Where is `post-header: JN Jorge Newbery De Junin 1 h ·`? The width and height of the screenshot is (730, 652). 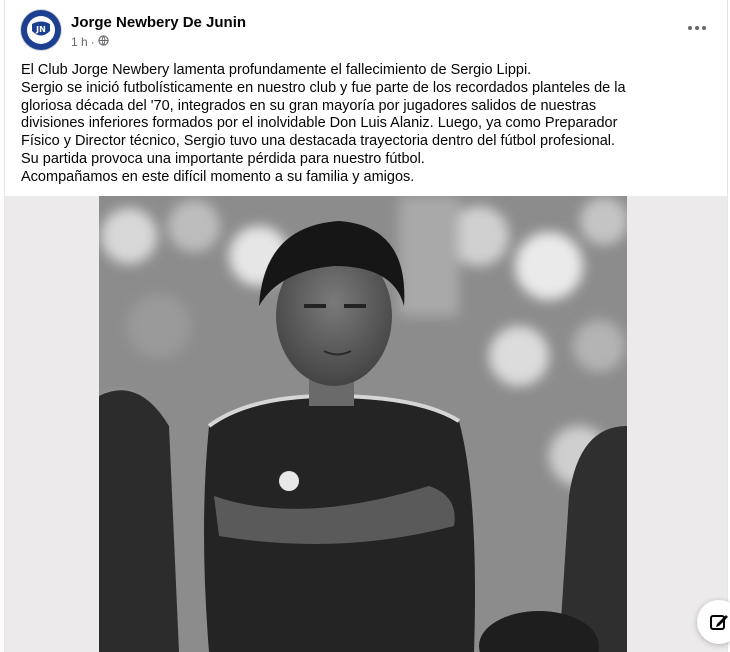
post-header: JN Jorge Newbery De Junin 1 h · is located at coordinates (366, 30).